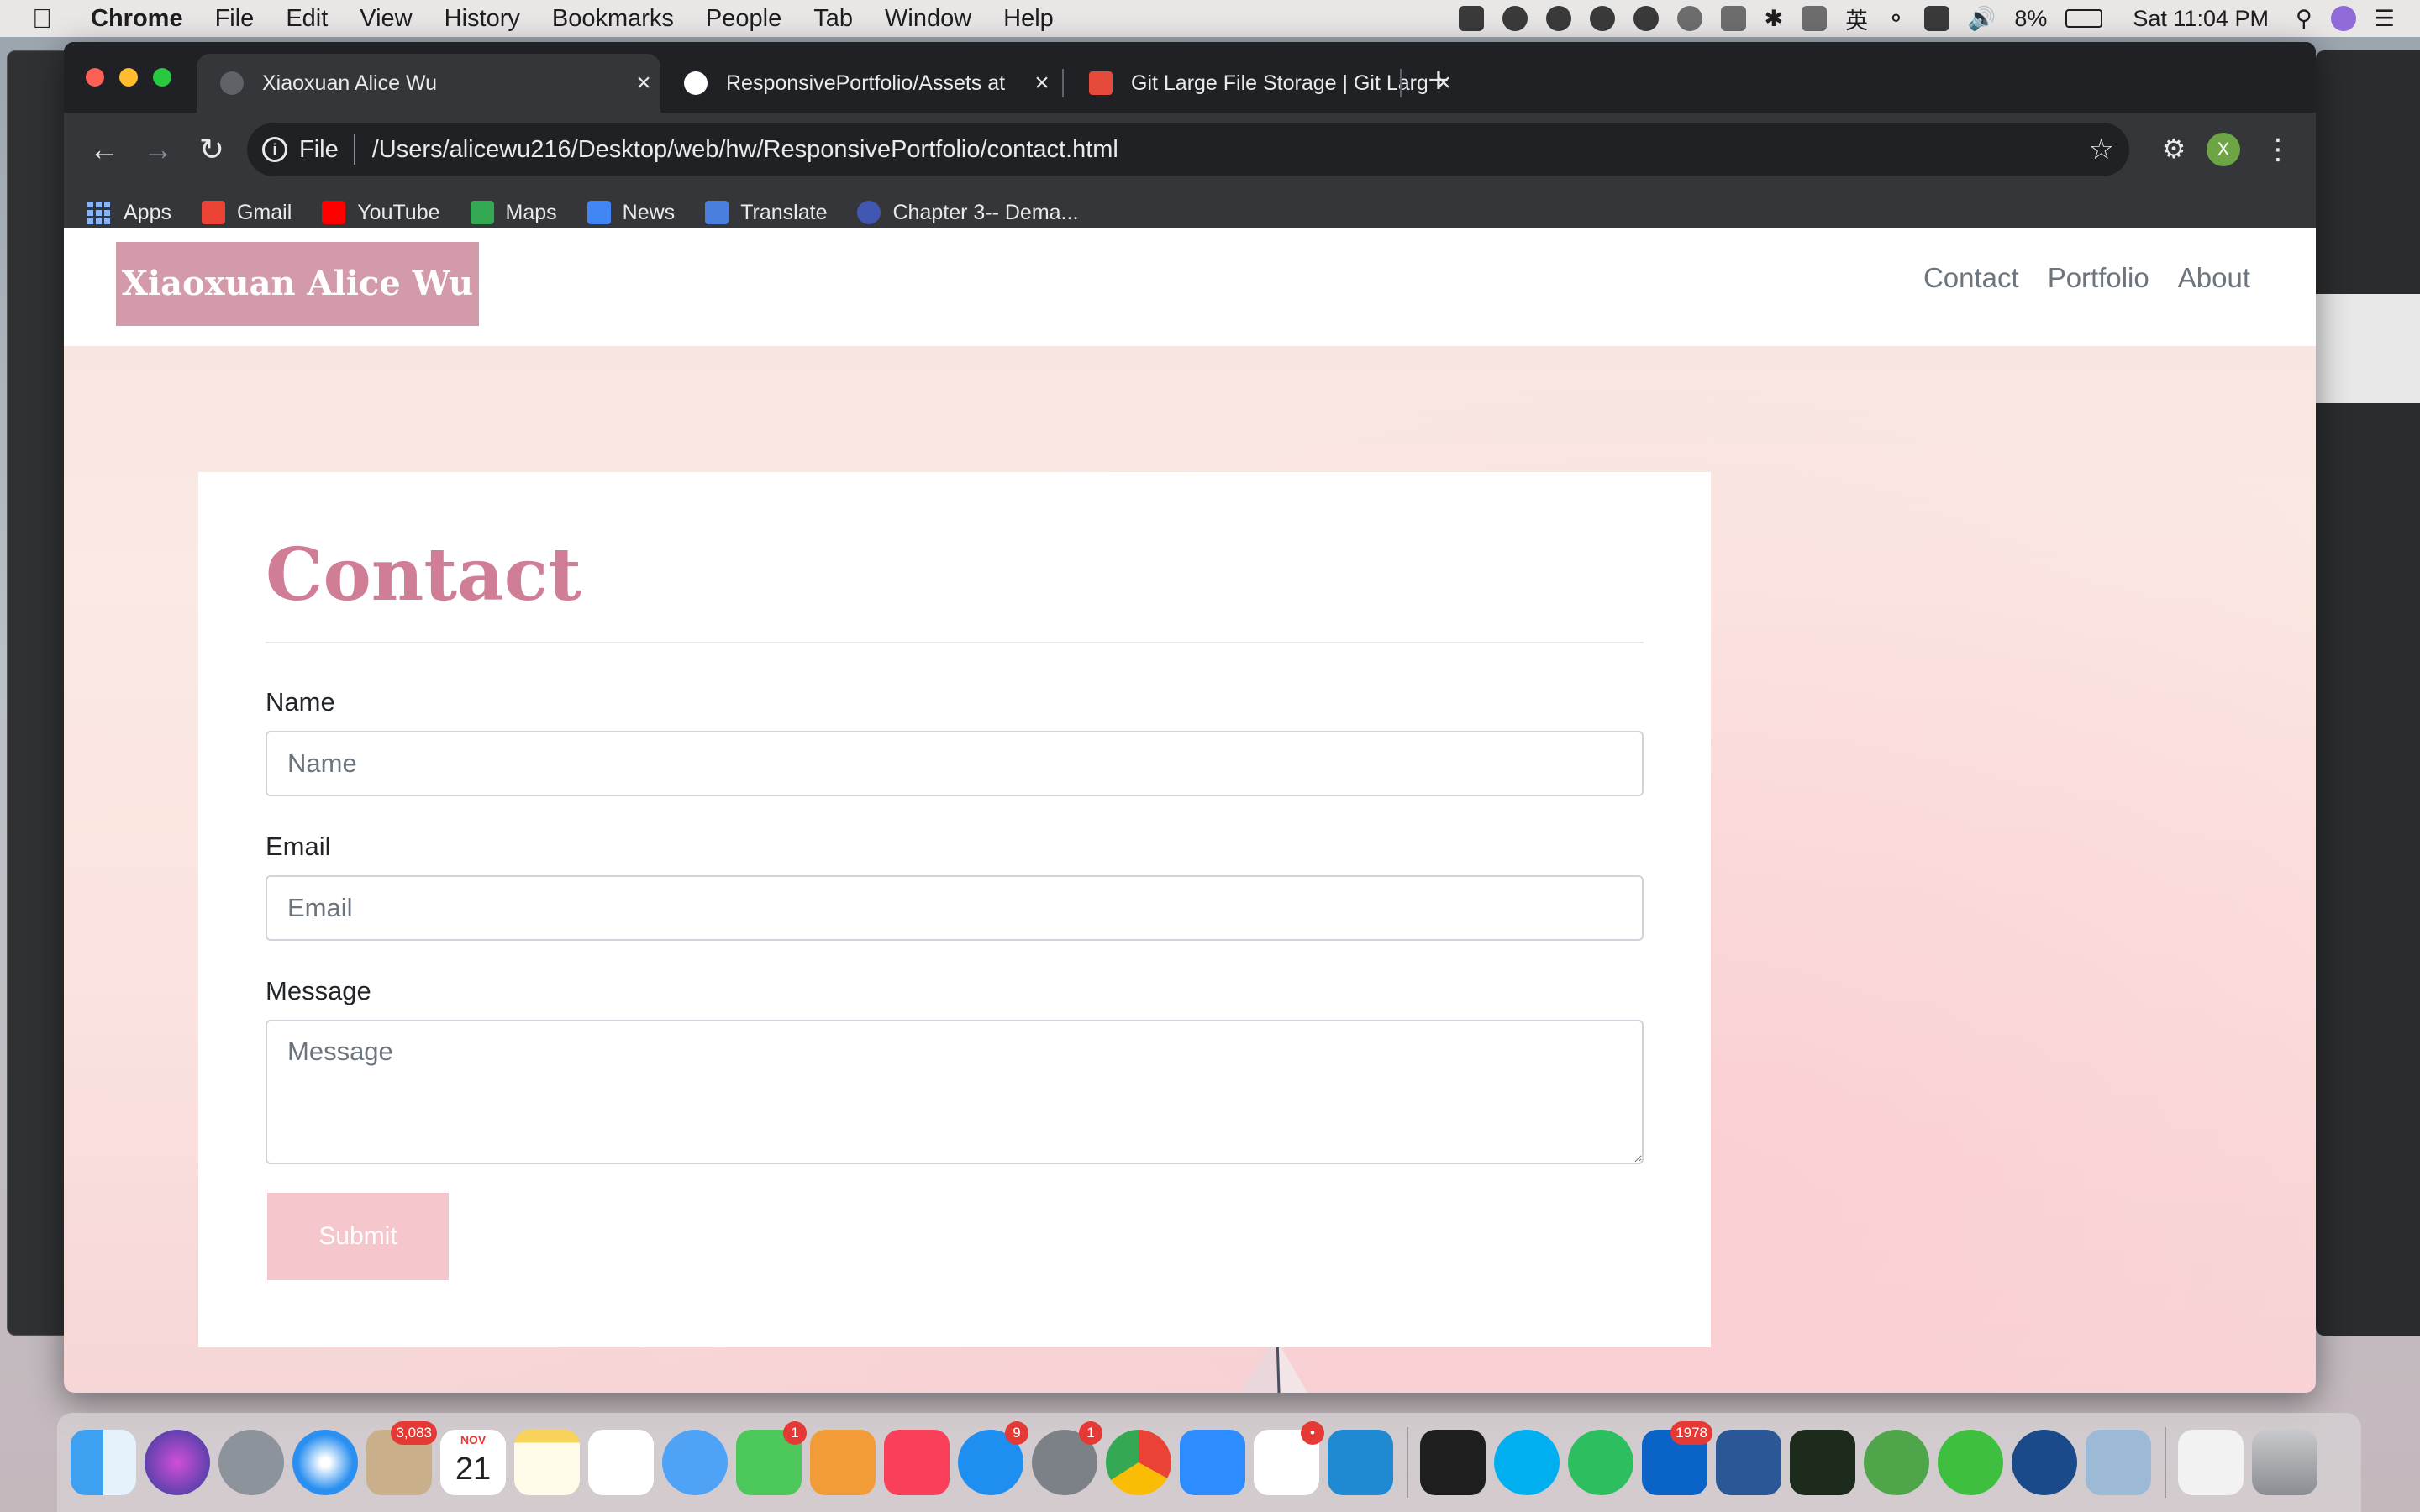  What do you see at coordinates (1815, 18) in the screenshot?
I see `display-status-icon` at bounding box center [1815, 18].